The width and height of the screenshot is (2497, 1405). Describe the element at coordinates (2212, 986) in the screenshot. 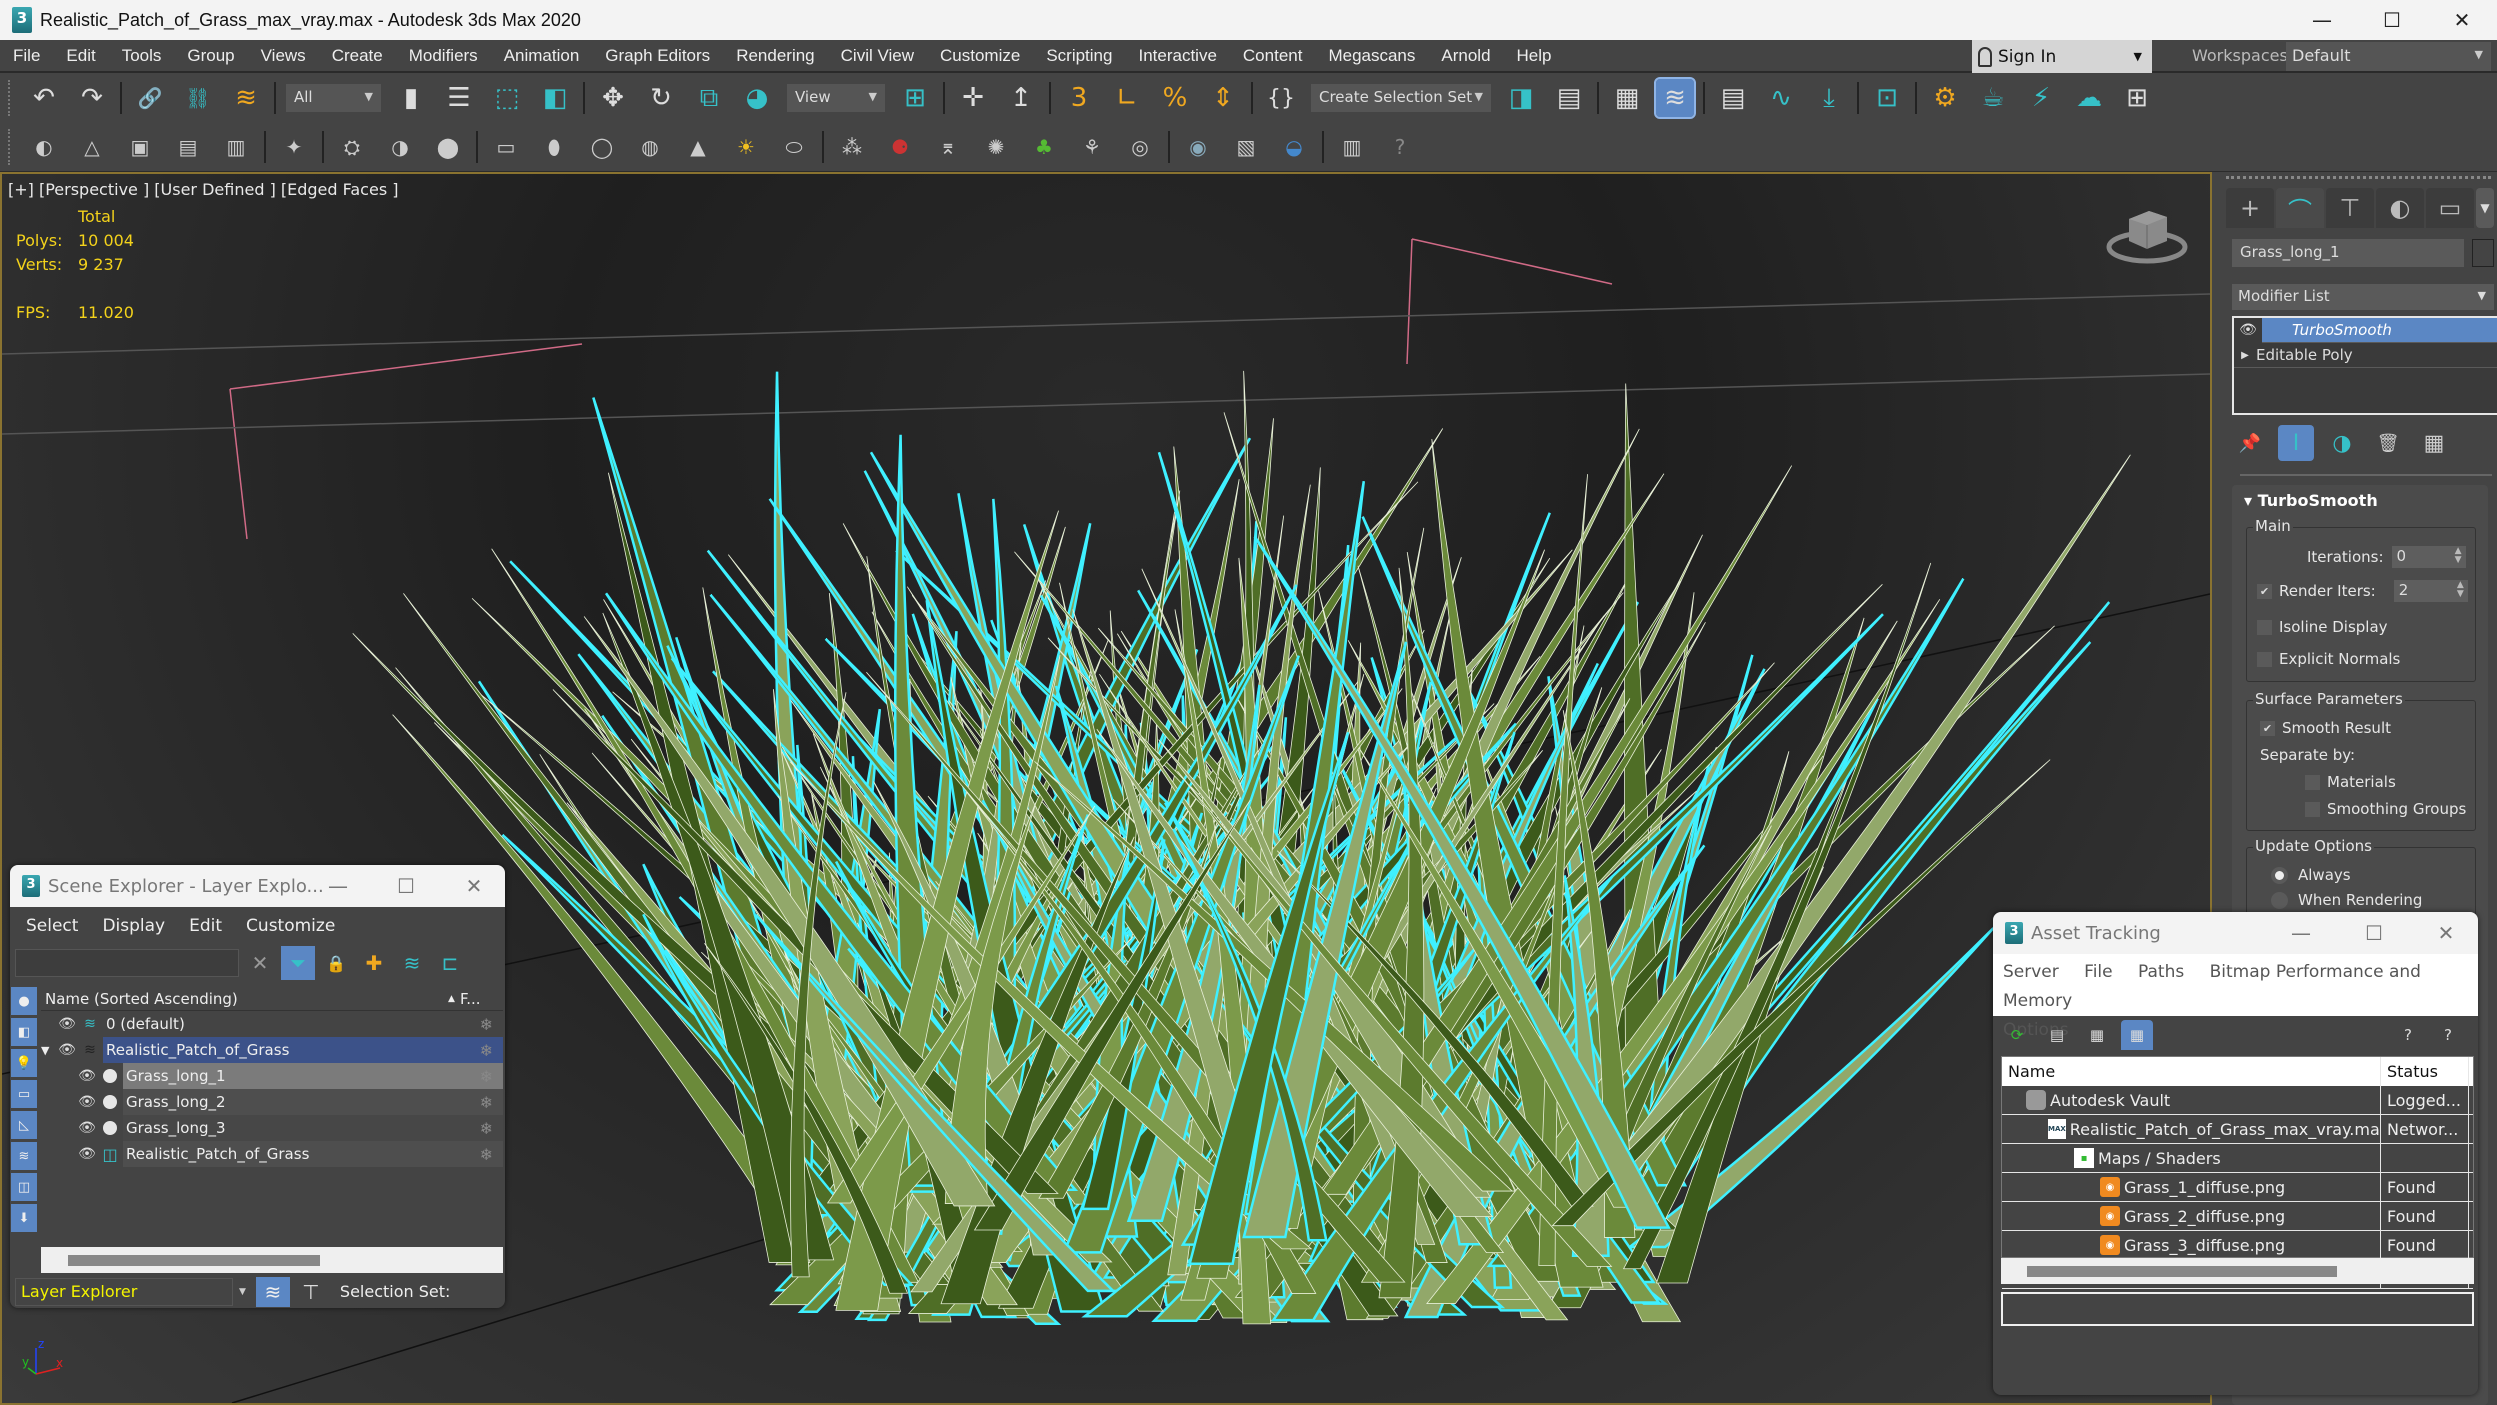

I see `at-menu-bitmap-performance: Bitmap Performance and Memory` at that location.